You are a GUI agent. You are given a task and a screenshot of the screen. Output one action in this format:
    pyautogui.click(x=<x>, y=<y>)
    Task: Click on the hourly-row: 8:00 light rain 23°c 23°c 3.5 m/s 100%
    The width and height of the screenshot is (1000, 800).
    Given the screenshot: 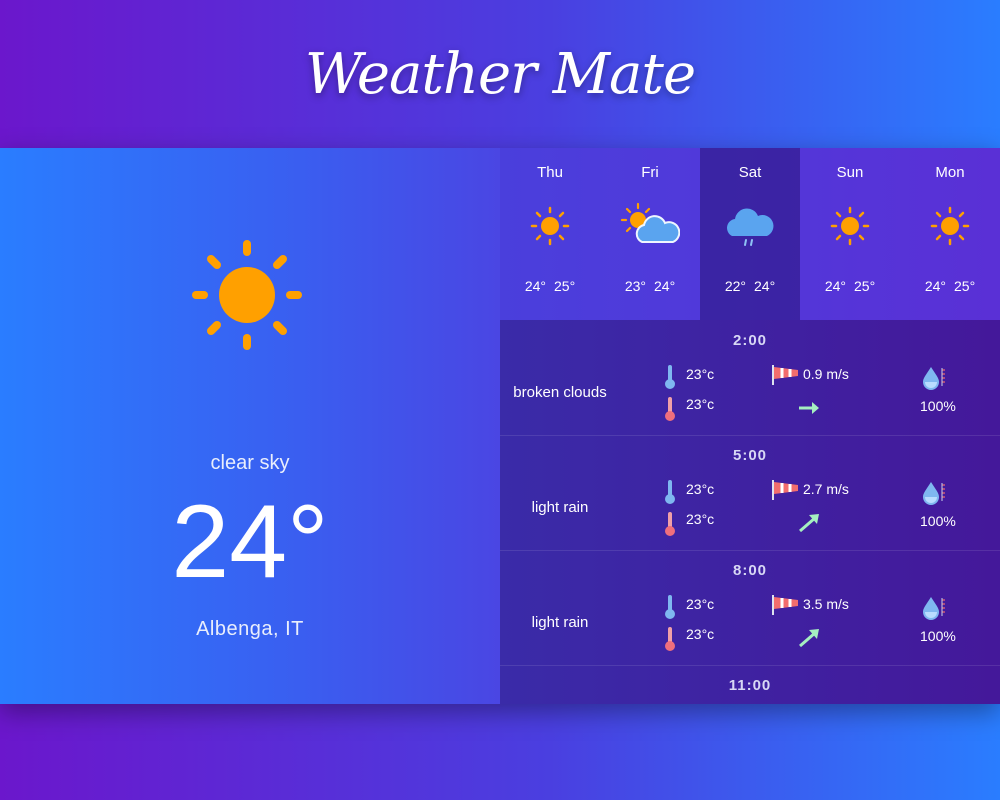 What is the action you would take?
    pyautogui.click(x=750, y=608)
    